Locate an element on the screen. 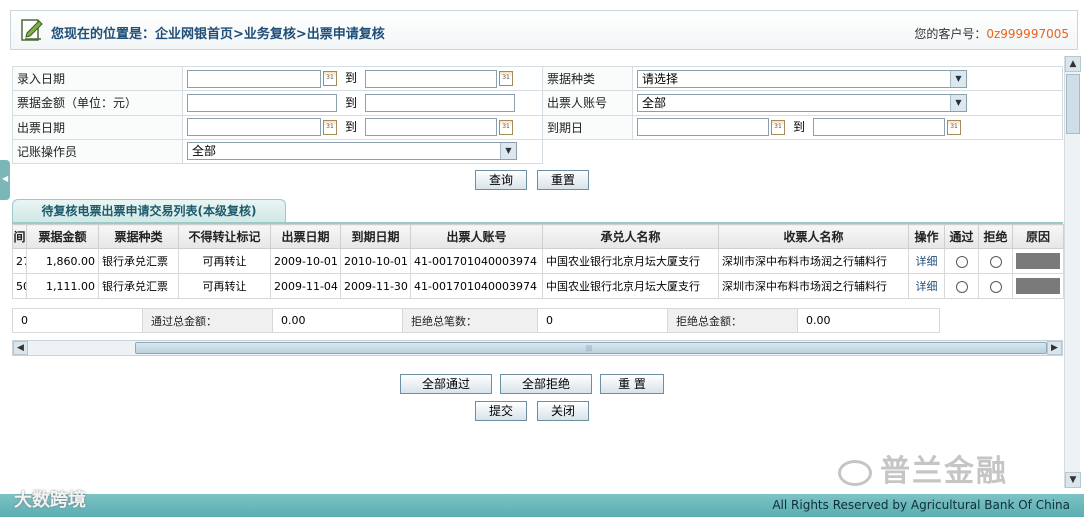  issue-date-from-input is located at coordinates (254, 127).